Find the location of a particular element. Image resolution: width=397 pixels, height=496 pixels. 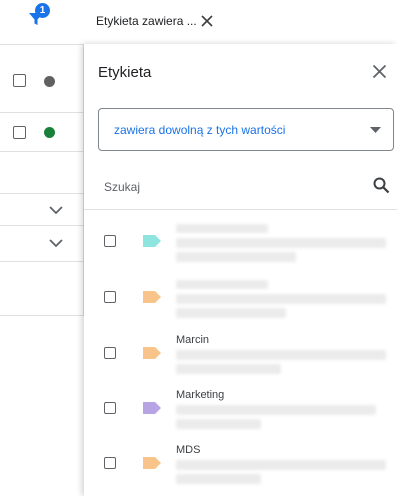

condition-select: zawiera dowolną z tych wartości is located at coordinates (246, 129).